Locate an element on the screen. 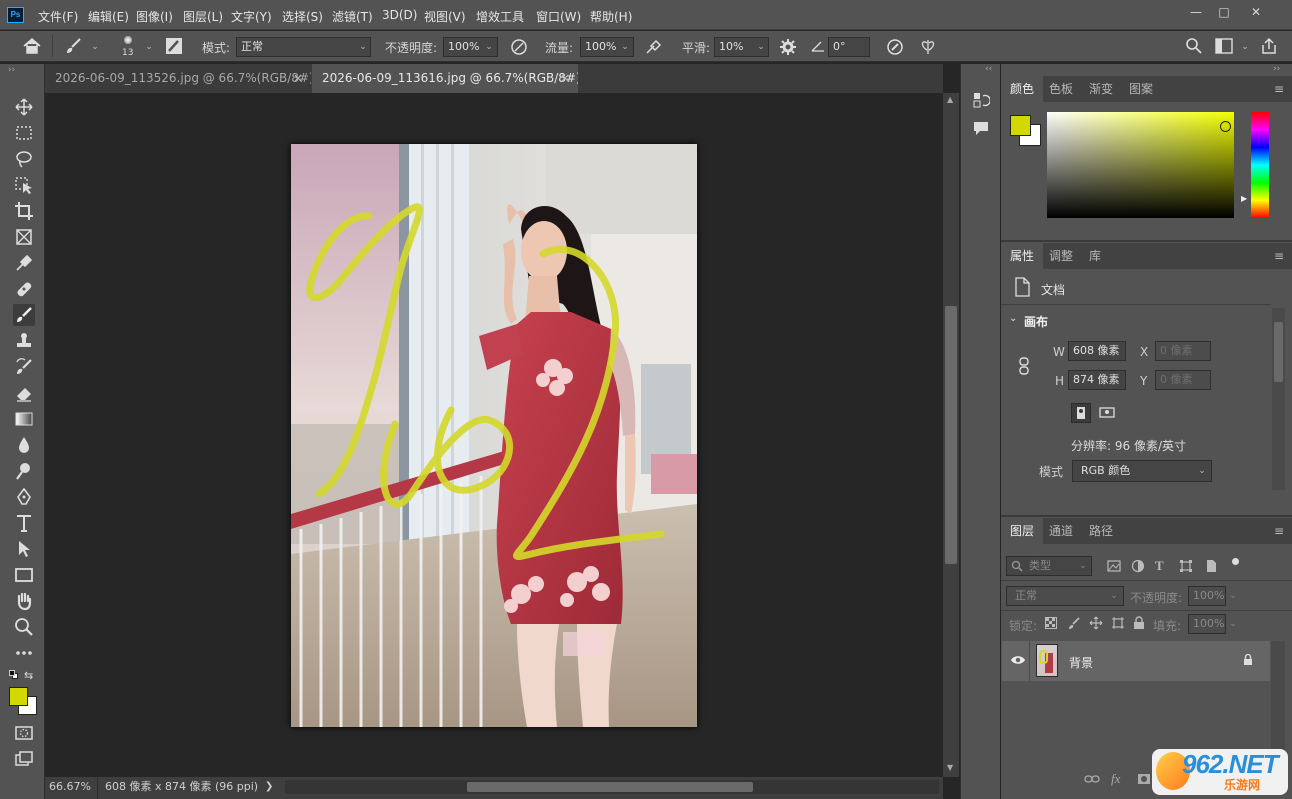  screen-mode-icon is located at coordinates (24, 759).